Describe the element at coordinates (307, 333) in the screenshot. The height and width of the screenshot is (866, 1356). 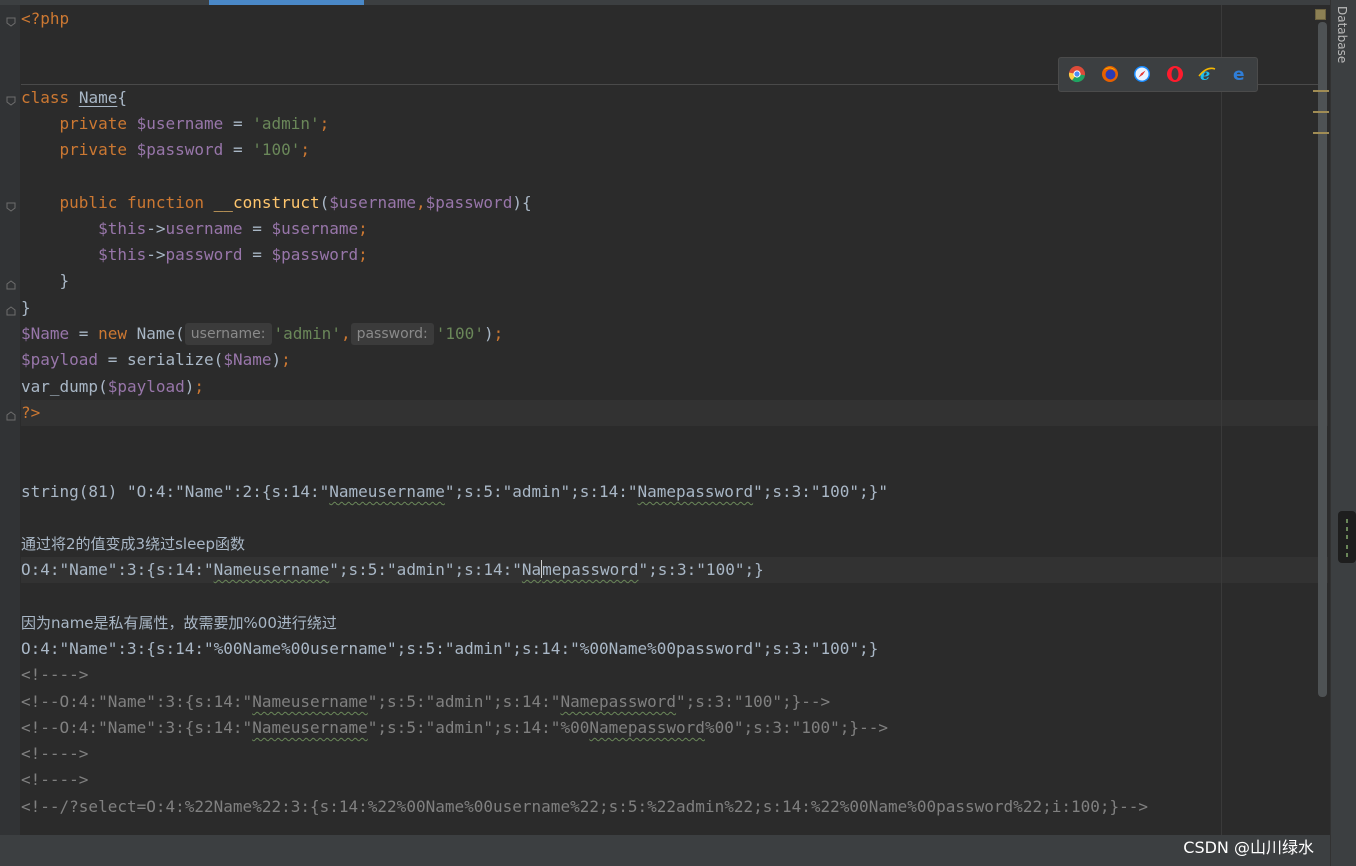
I see `string: 'admin'` at that location.